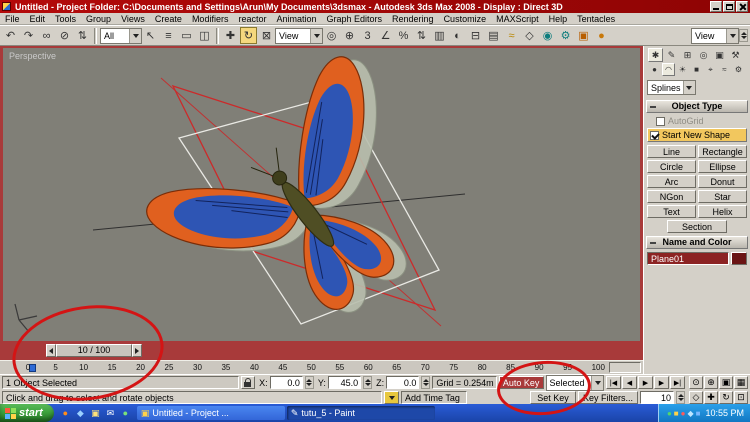 This screenshot has width=750, height=422. I want to click on zoom-extents-icon: ▣, so click(726, 382).